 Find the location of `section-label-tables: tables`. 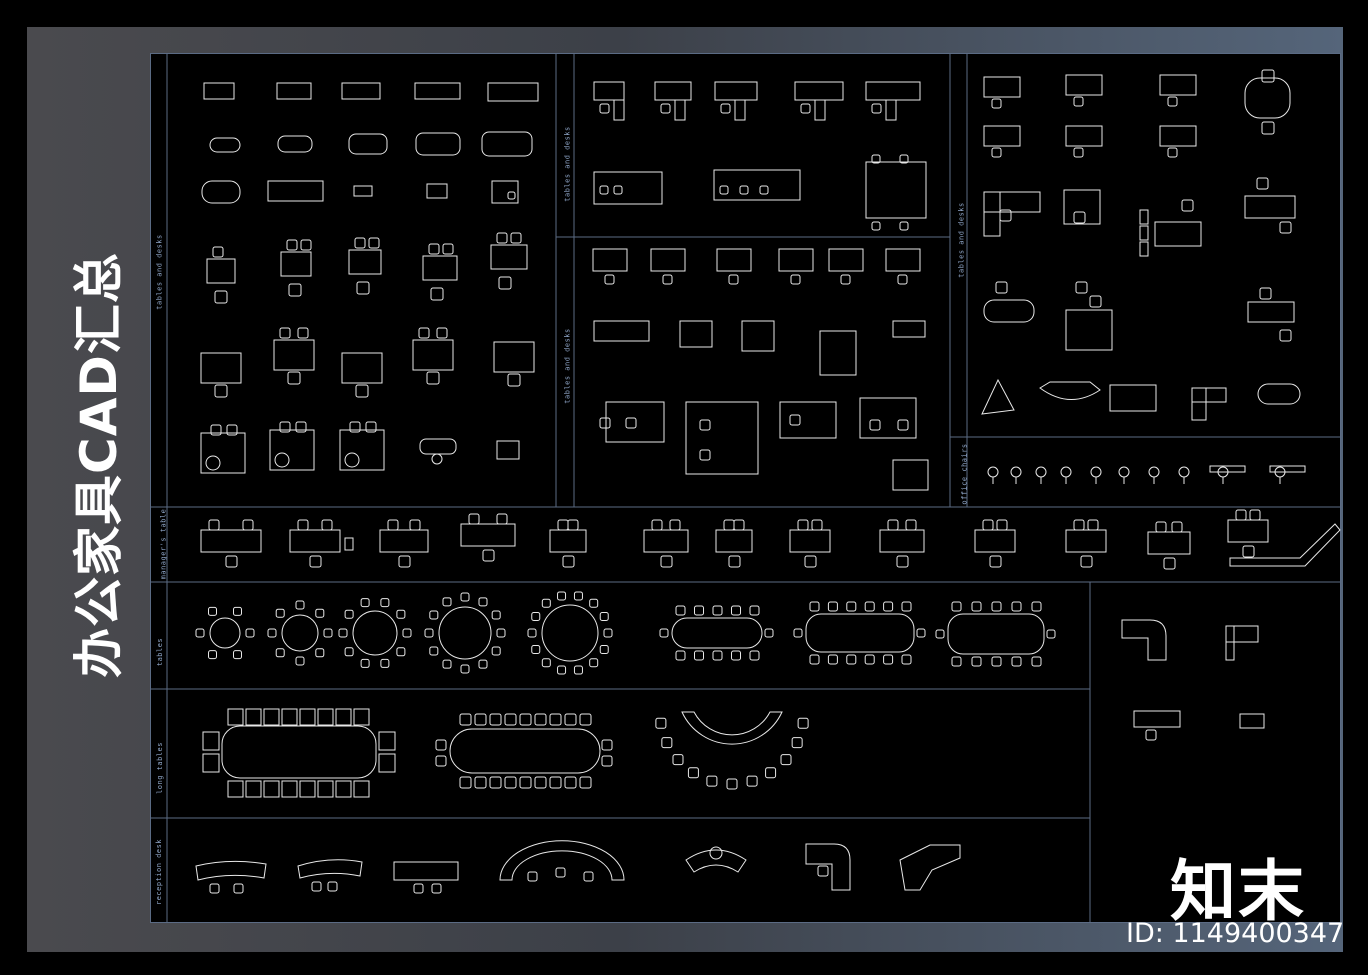

section-label-tables: tables is located at coordinates (160, 652).